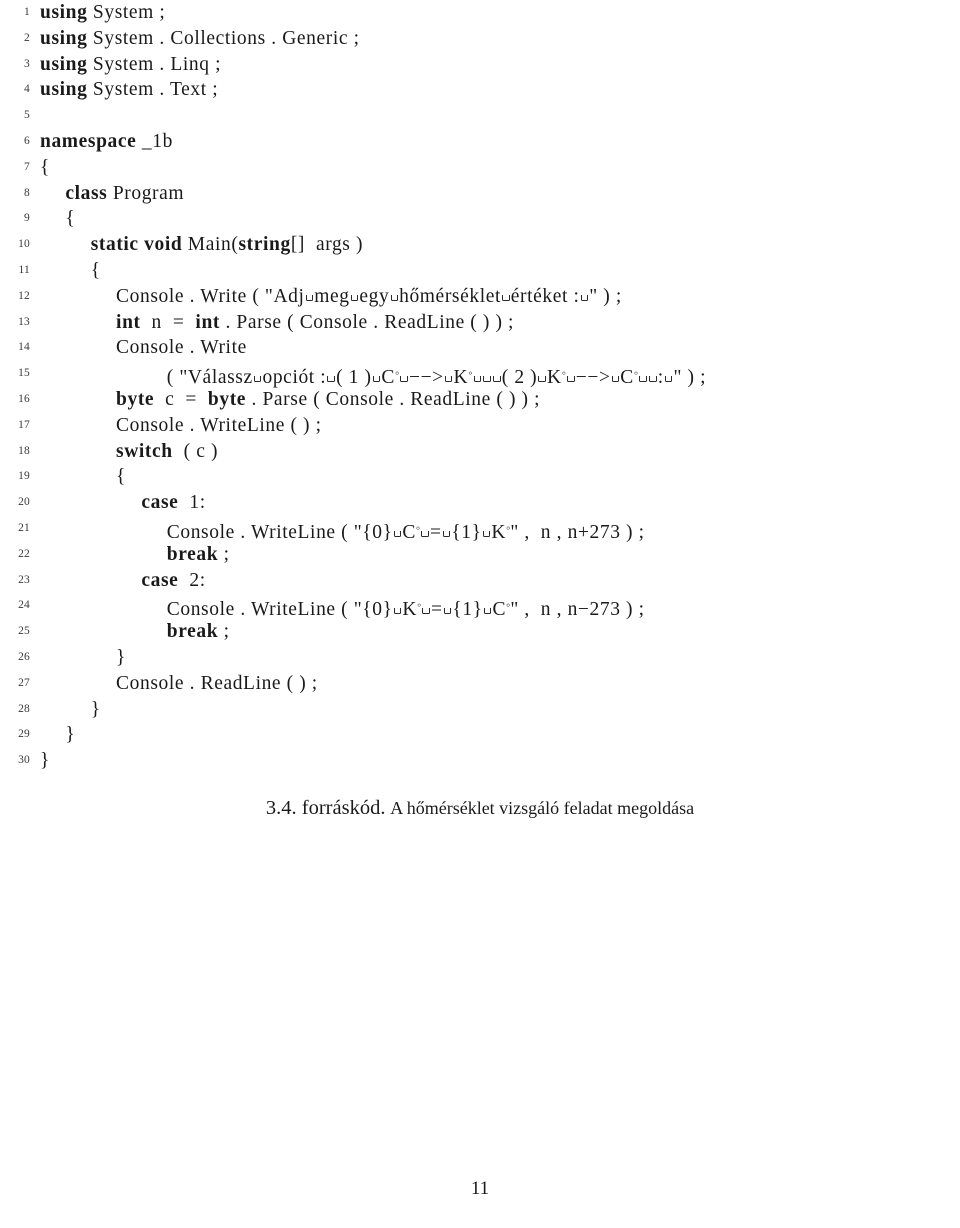  What do you see at coordinates (154, 64) in the screenshot?
I see `code-token: System . Linq ;` at bounding box center [154, 64].